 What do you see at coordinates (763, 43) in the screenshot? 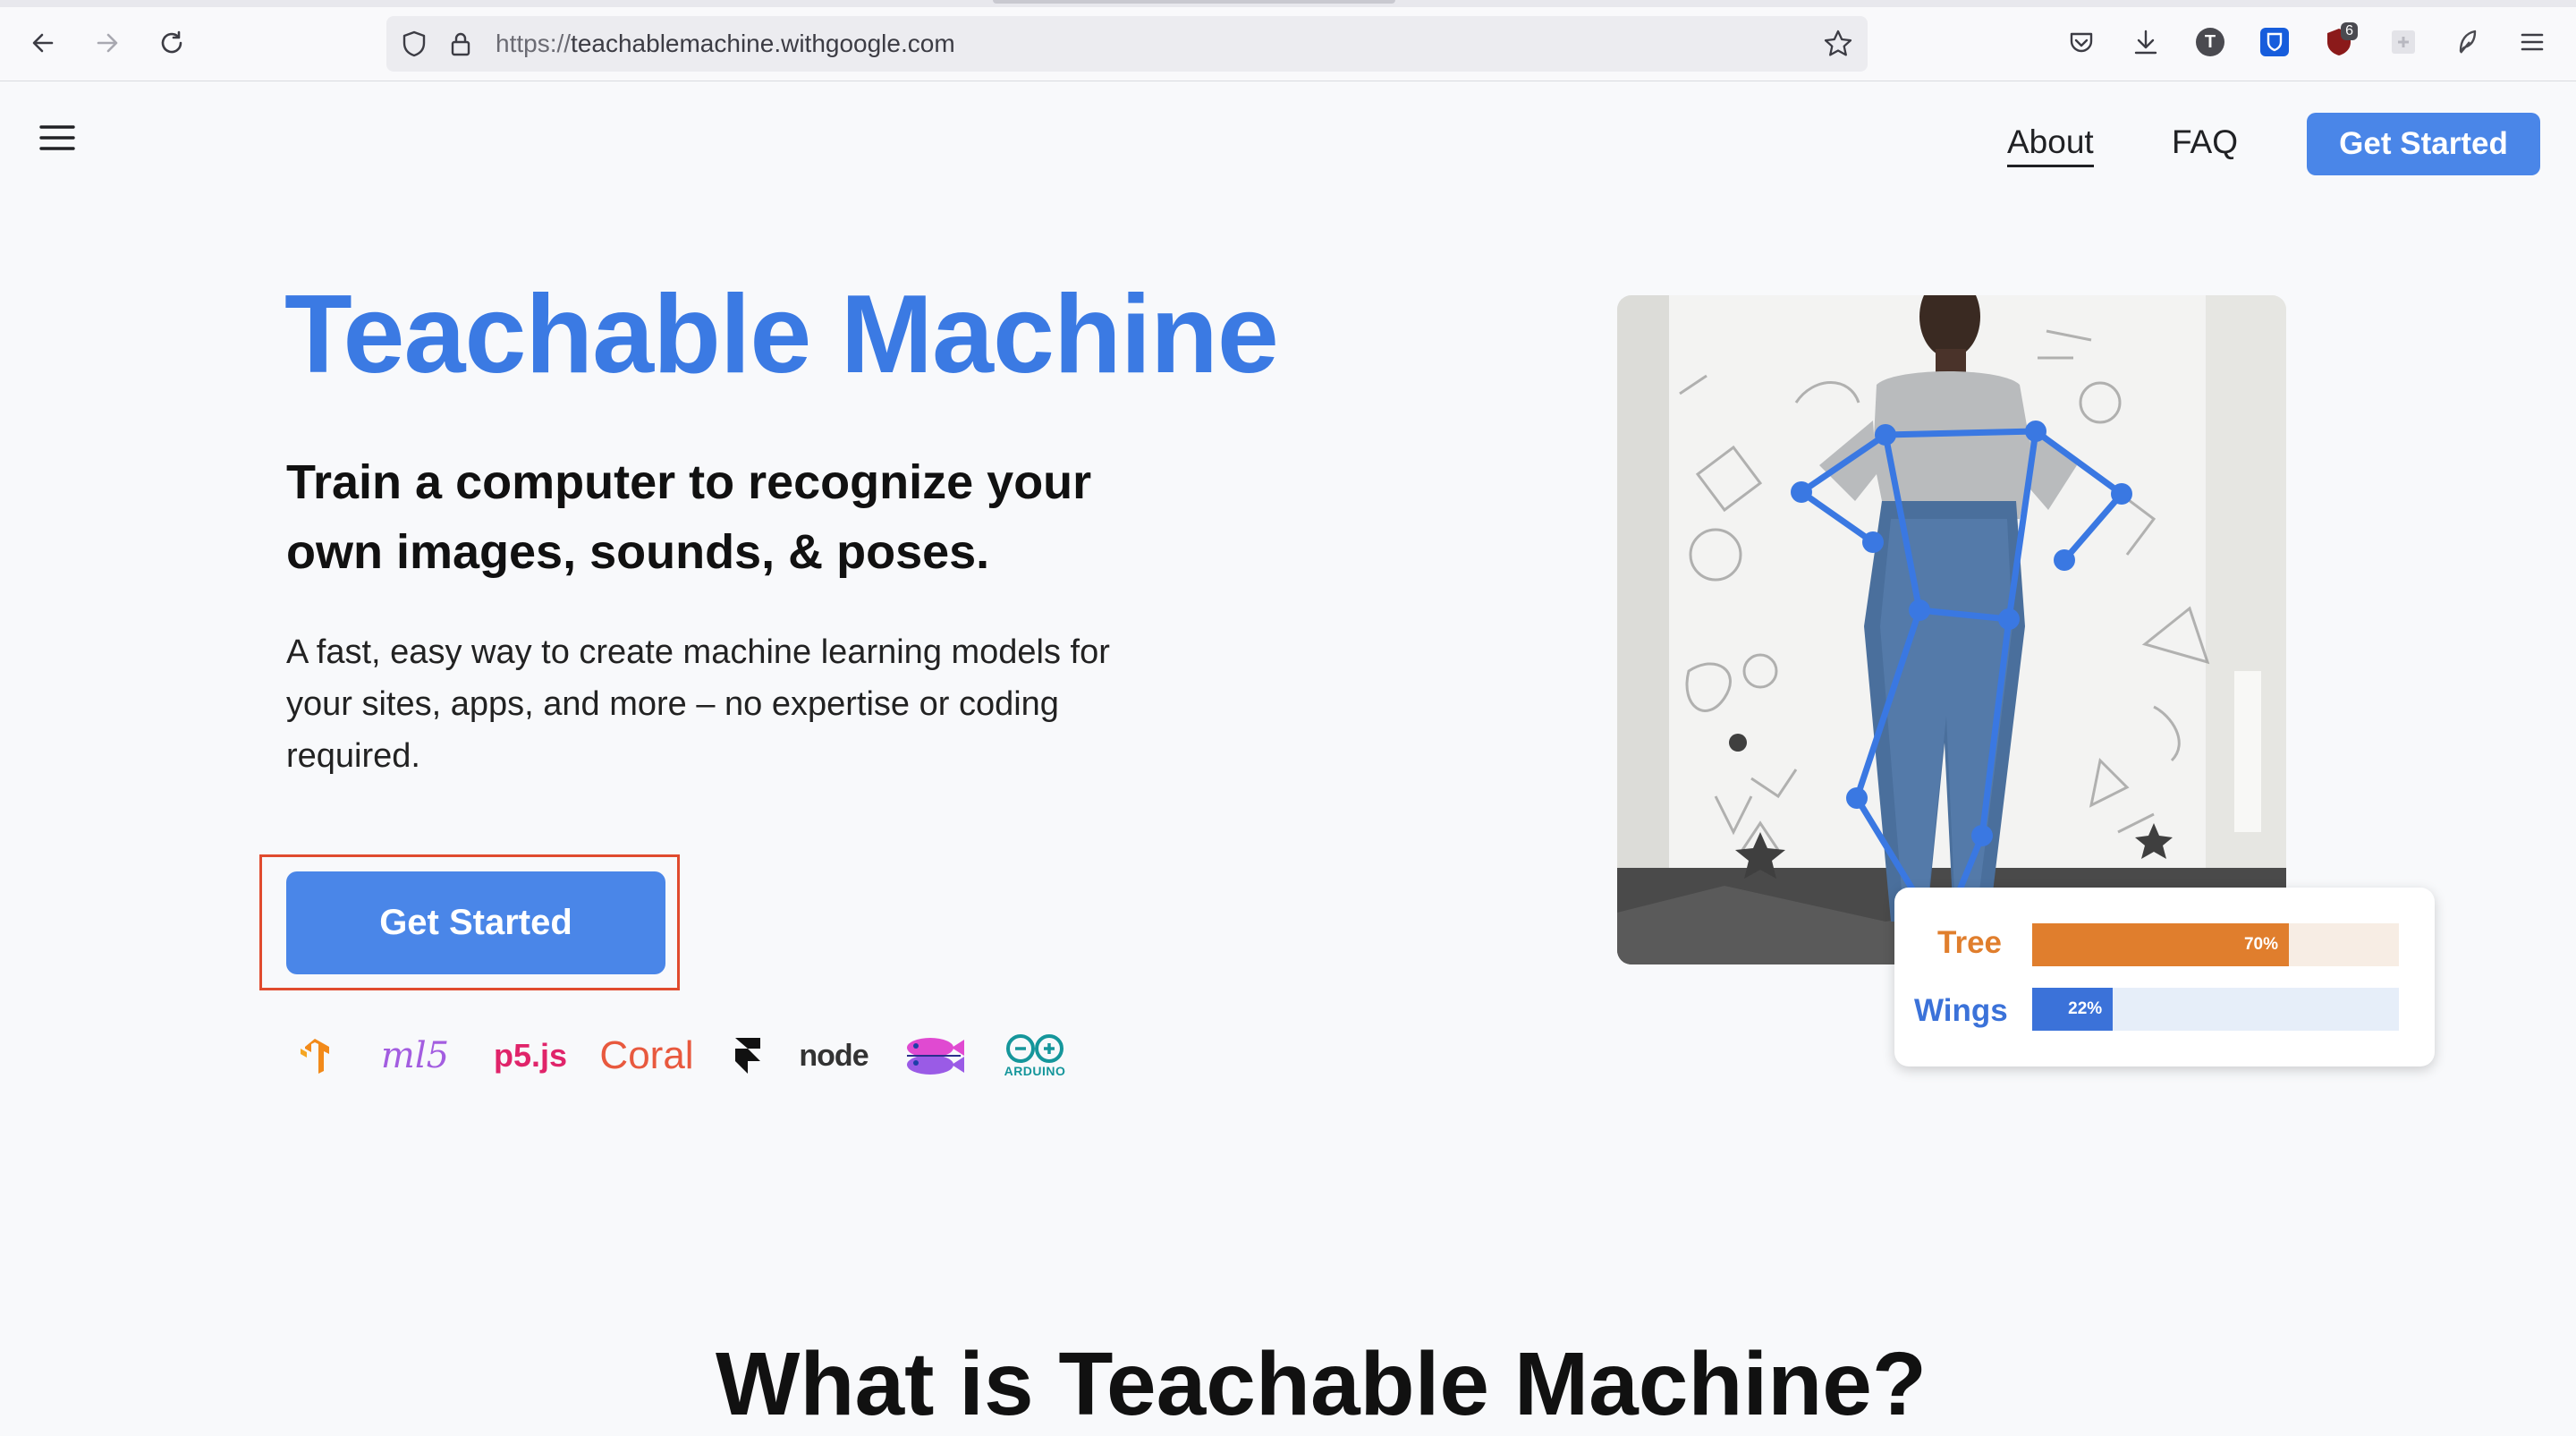
I see `url-host: teachablemachine.withgoogle.com` at bounding box center [763, 43].